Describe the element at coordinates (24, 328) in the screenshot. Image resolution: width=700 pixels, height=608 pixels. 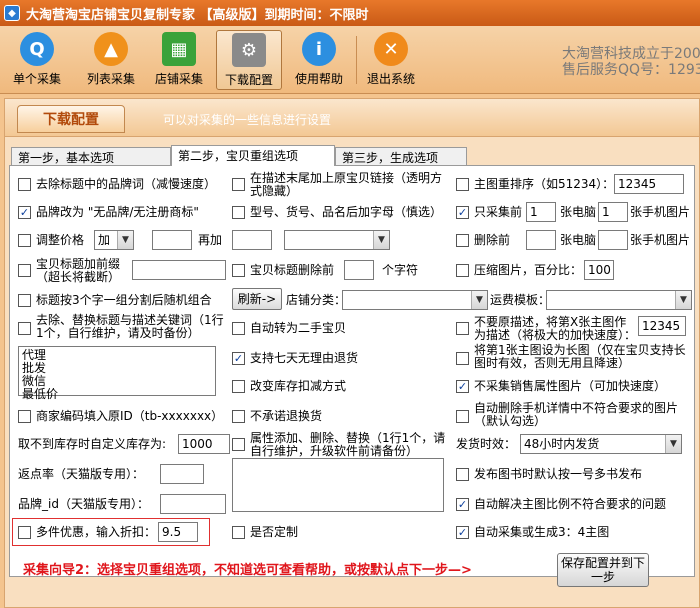
I see `replace-keywords-checkbox` at that location.